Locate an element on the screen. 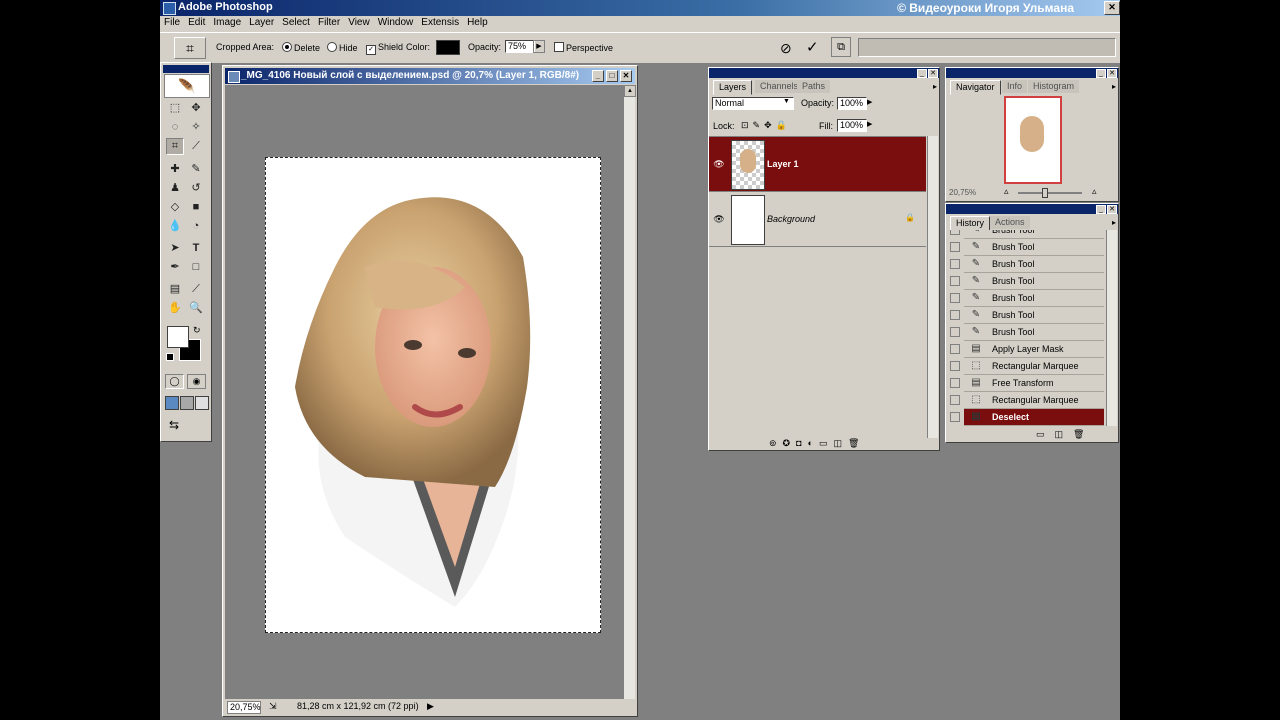  screen-mode-standard-icon is located at coordinates (172, 403).